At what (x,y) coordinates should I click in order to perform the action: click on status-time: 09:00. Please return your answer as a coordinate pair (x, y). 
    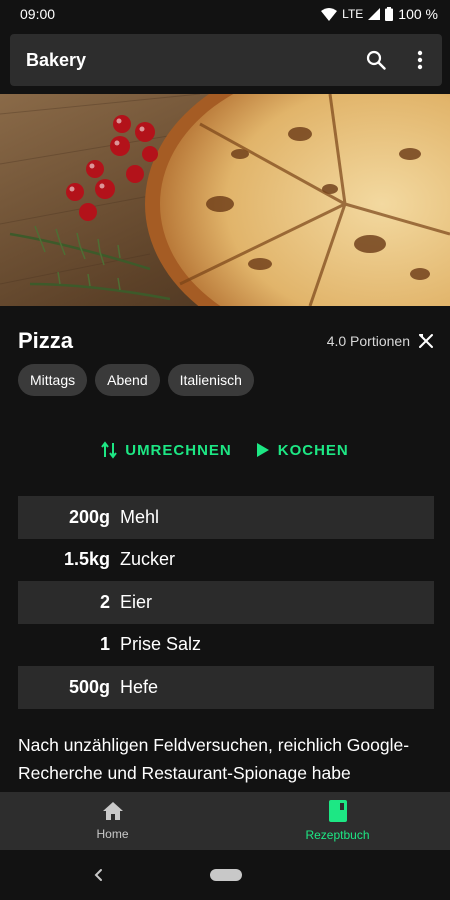
    Looking at the image, I should click on (38, 14).